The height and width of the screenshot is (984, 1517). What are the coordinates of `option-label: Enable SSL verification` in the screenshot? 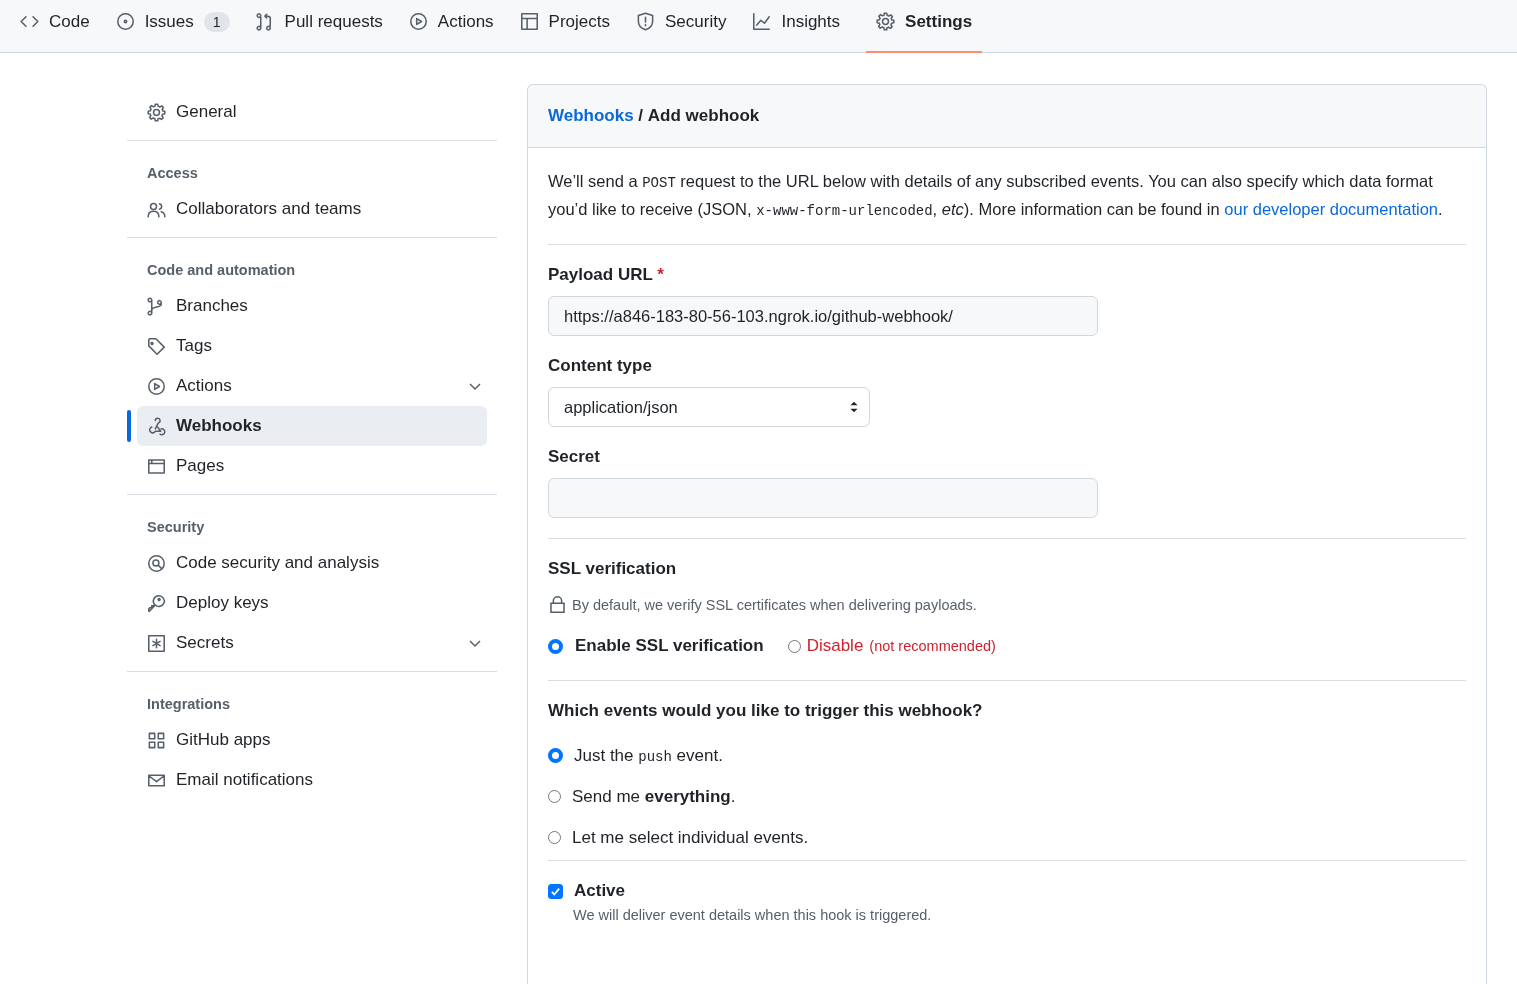 It's located at (669, 646).